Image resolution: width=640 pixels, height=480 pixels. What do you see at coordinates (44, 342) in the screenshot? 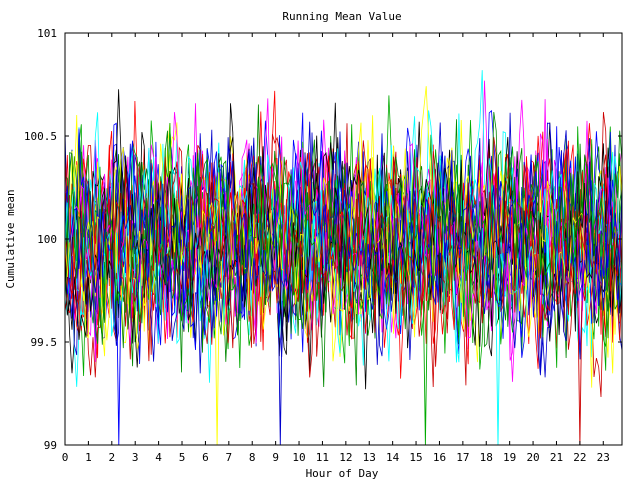
I see `y-tick-label: 99.5` at bounding box center [44, 342].